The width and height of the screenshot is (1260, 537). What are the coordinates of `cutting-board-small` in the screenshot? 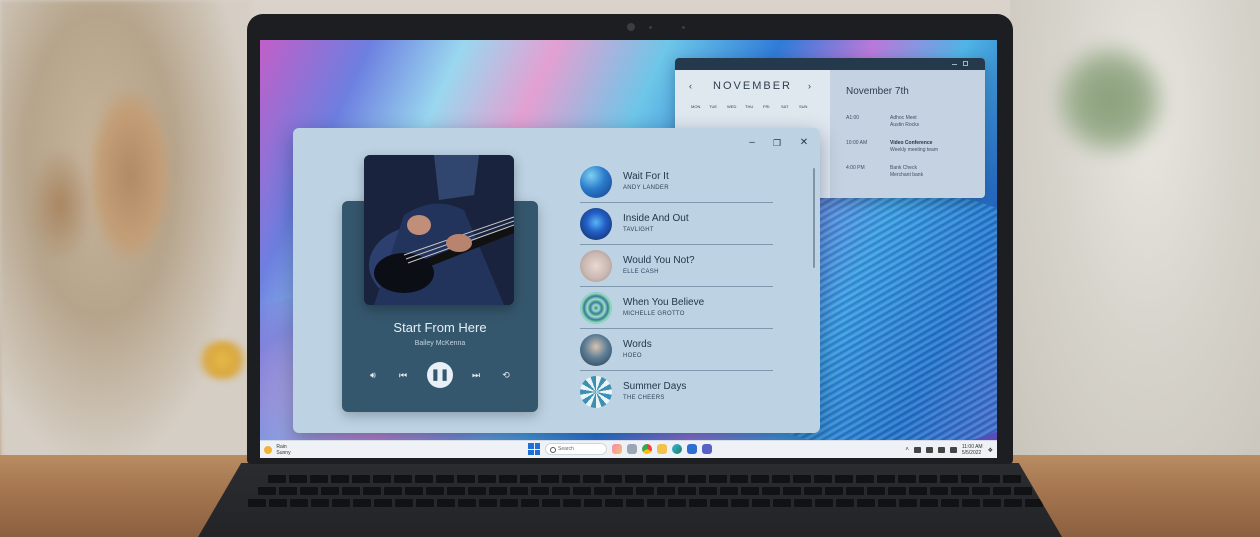 It's located at (60, 205).